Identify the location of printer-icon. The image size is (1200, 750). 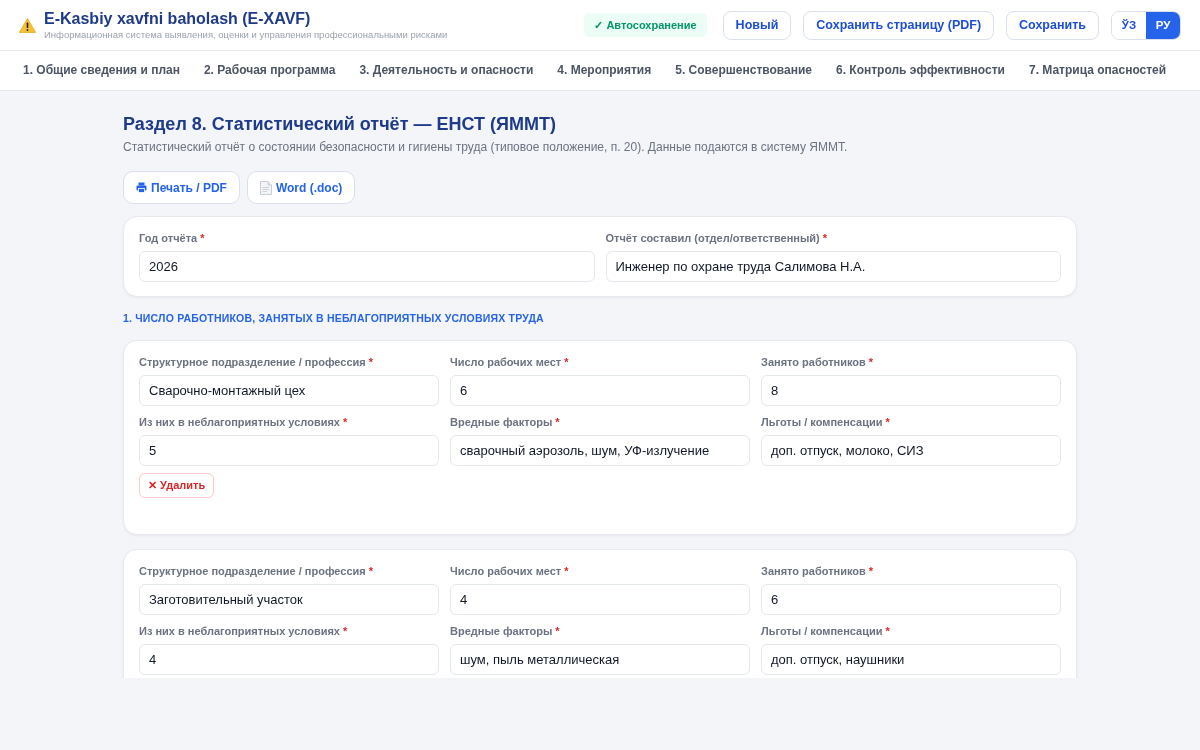
(141, 187).